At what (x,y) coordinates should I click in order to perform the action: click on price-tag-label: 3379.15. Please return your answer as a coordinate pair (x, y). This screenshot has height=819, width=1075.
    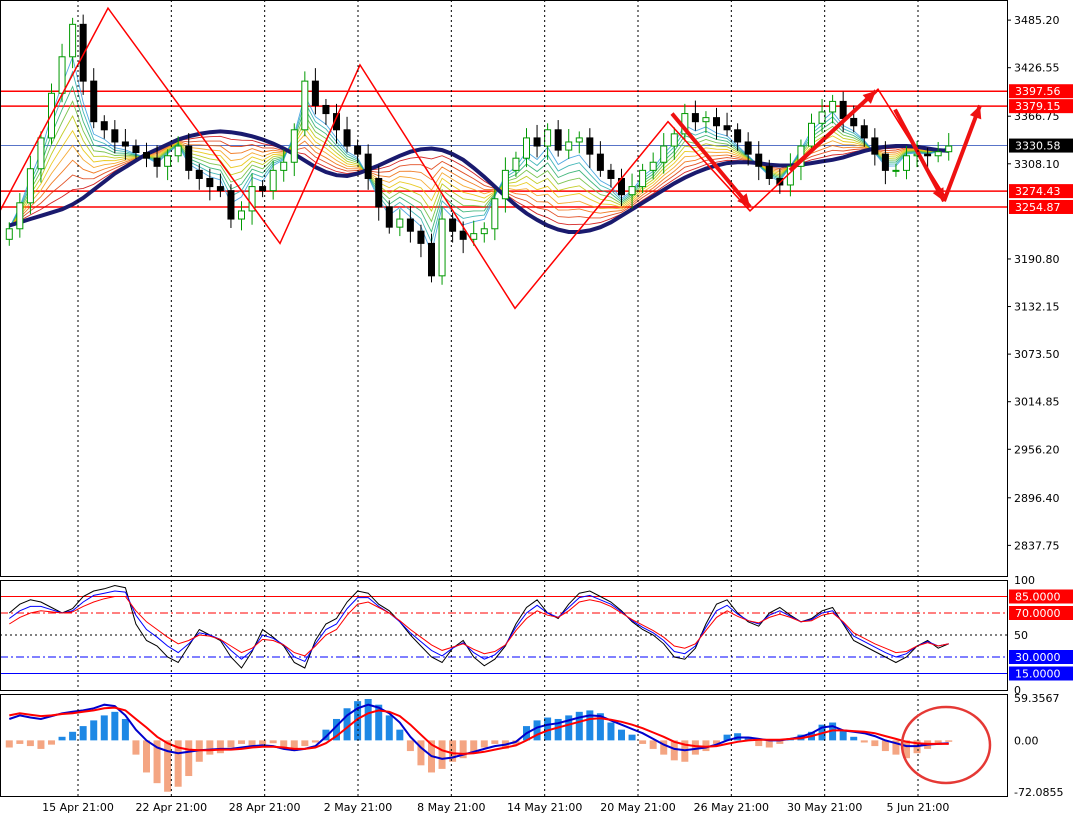
    Looking at the image, I should click on (1038, 106).